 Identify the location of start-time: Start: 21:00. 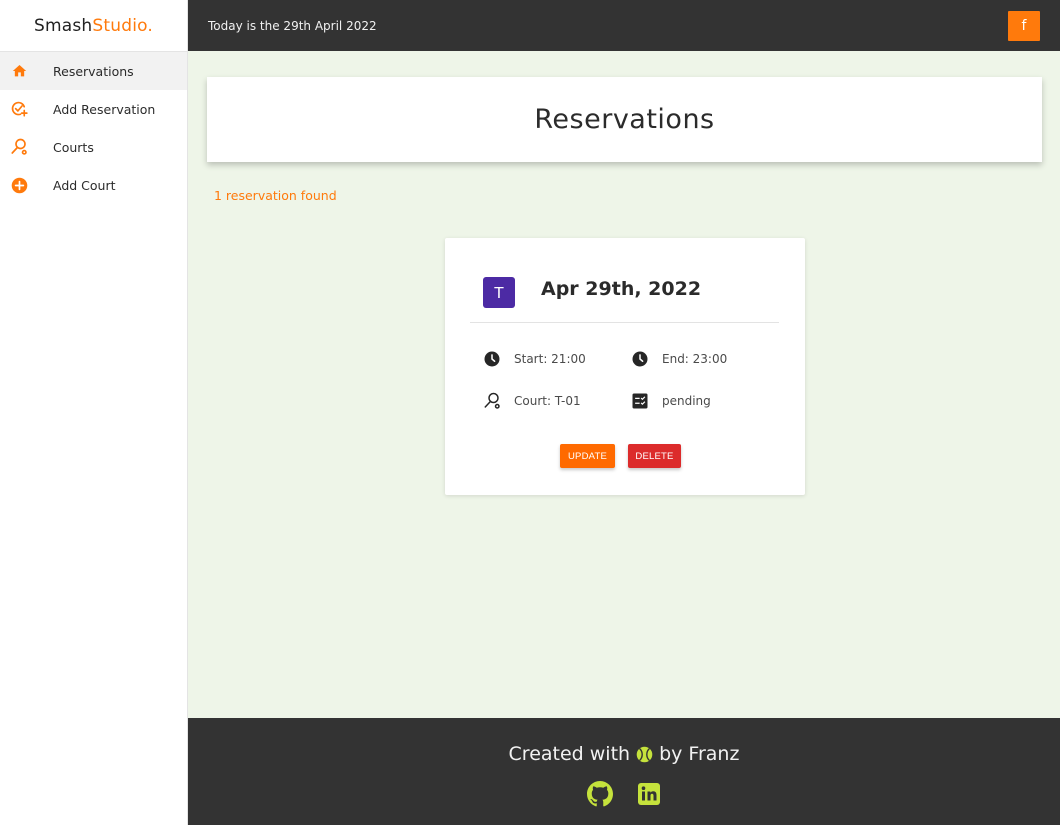
(534, 359).